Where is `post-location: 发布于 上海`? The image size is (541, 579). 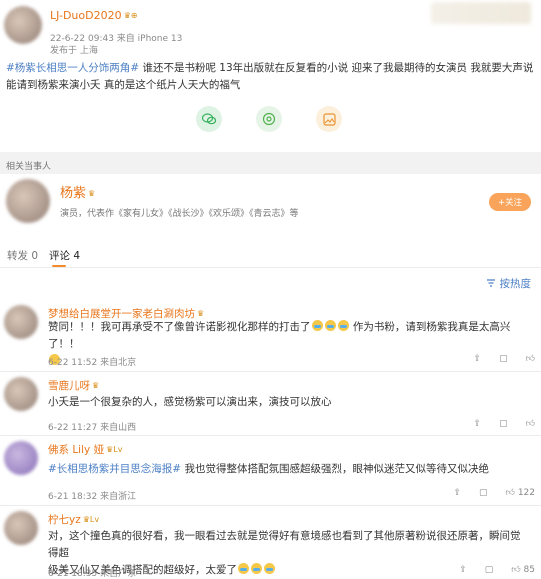 post-location: 发布于 上海 is located at coordinates (74, 51).